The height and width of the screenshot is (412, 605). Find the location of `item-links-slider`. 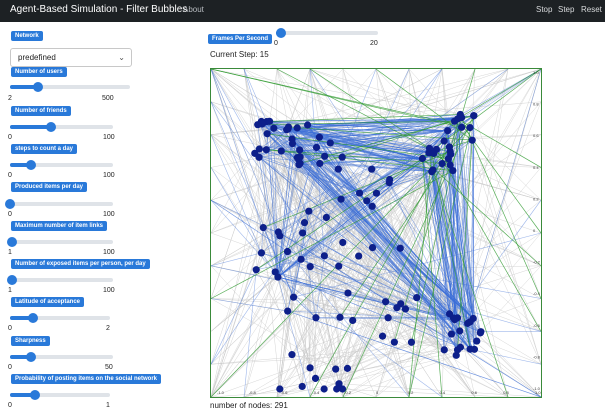

item-links-slider is located at coordinates (60, 242).